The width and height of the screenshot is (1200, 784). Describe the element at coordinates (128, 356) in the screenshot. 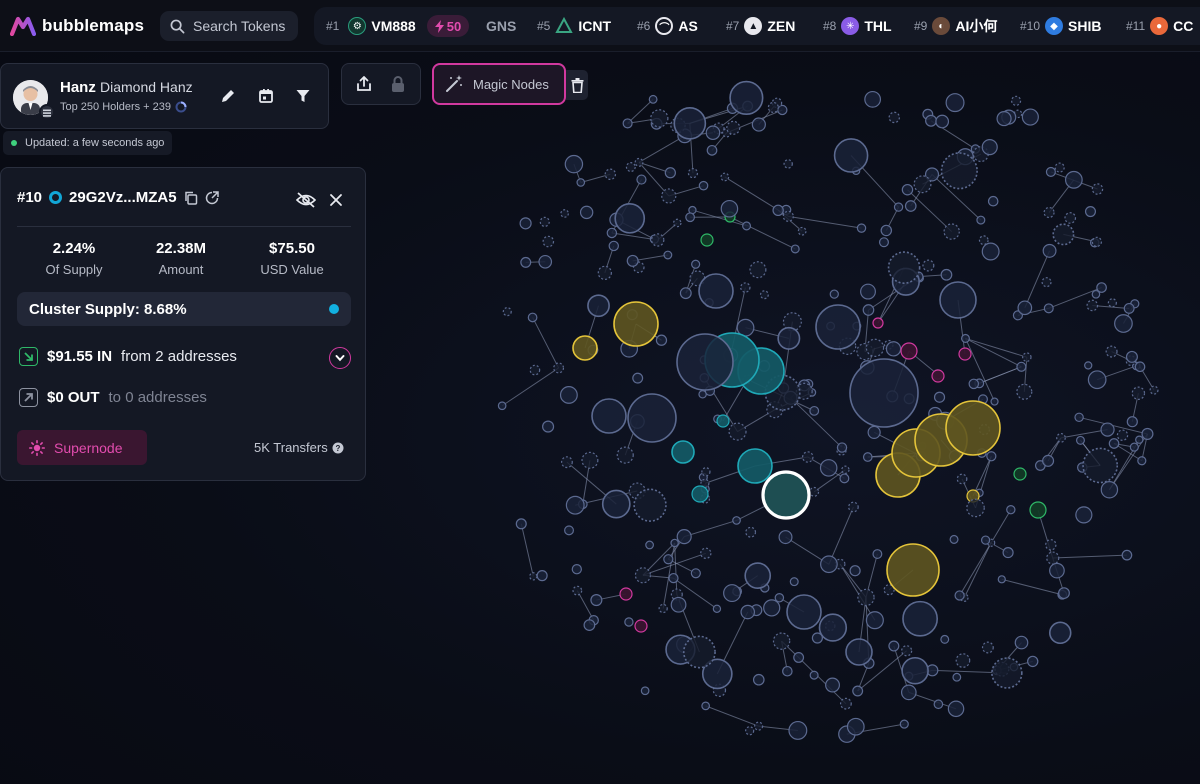

I see `inflow-row: $91.55 IN from 2 addresses` at that location.